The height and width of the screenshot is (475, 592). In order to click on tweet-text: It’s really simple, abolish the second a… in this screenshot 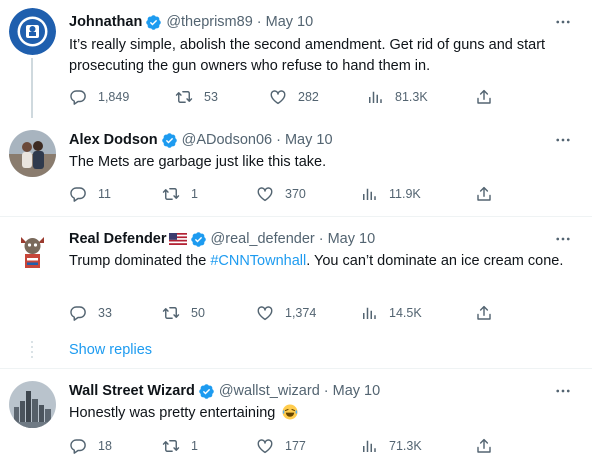, I will do `click(307, 55)`.